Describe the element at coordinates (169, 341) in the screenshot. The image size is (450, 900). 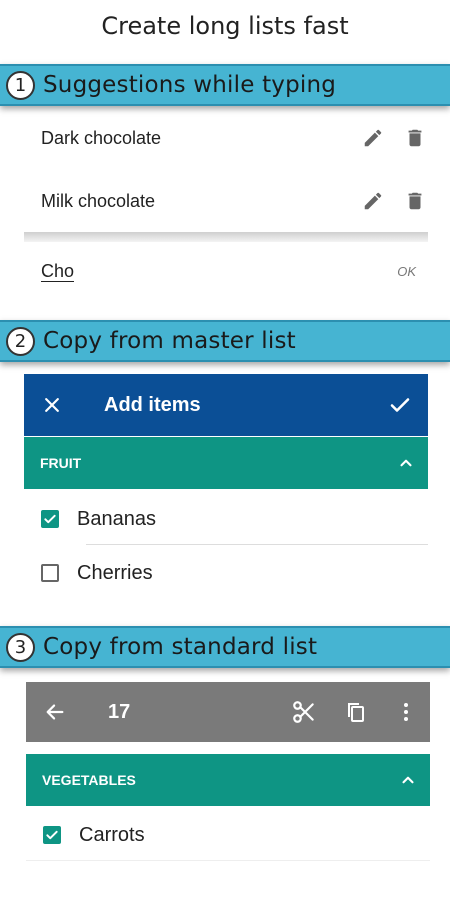
I see `section-title: Copy from master list` at that location.